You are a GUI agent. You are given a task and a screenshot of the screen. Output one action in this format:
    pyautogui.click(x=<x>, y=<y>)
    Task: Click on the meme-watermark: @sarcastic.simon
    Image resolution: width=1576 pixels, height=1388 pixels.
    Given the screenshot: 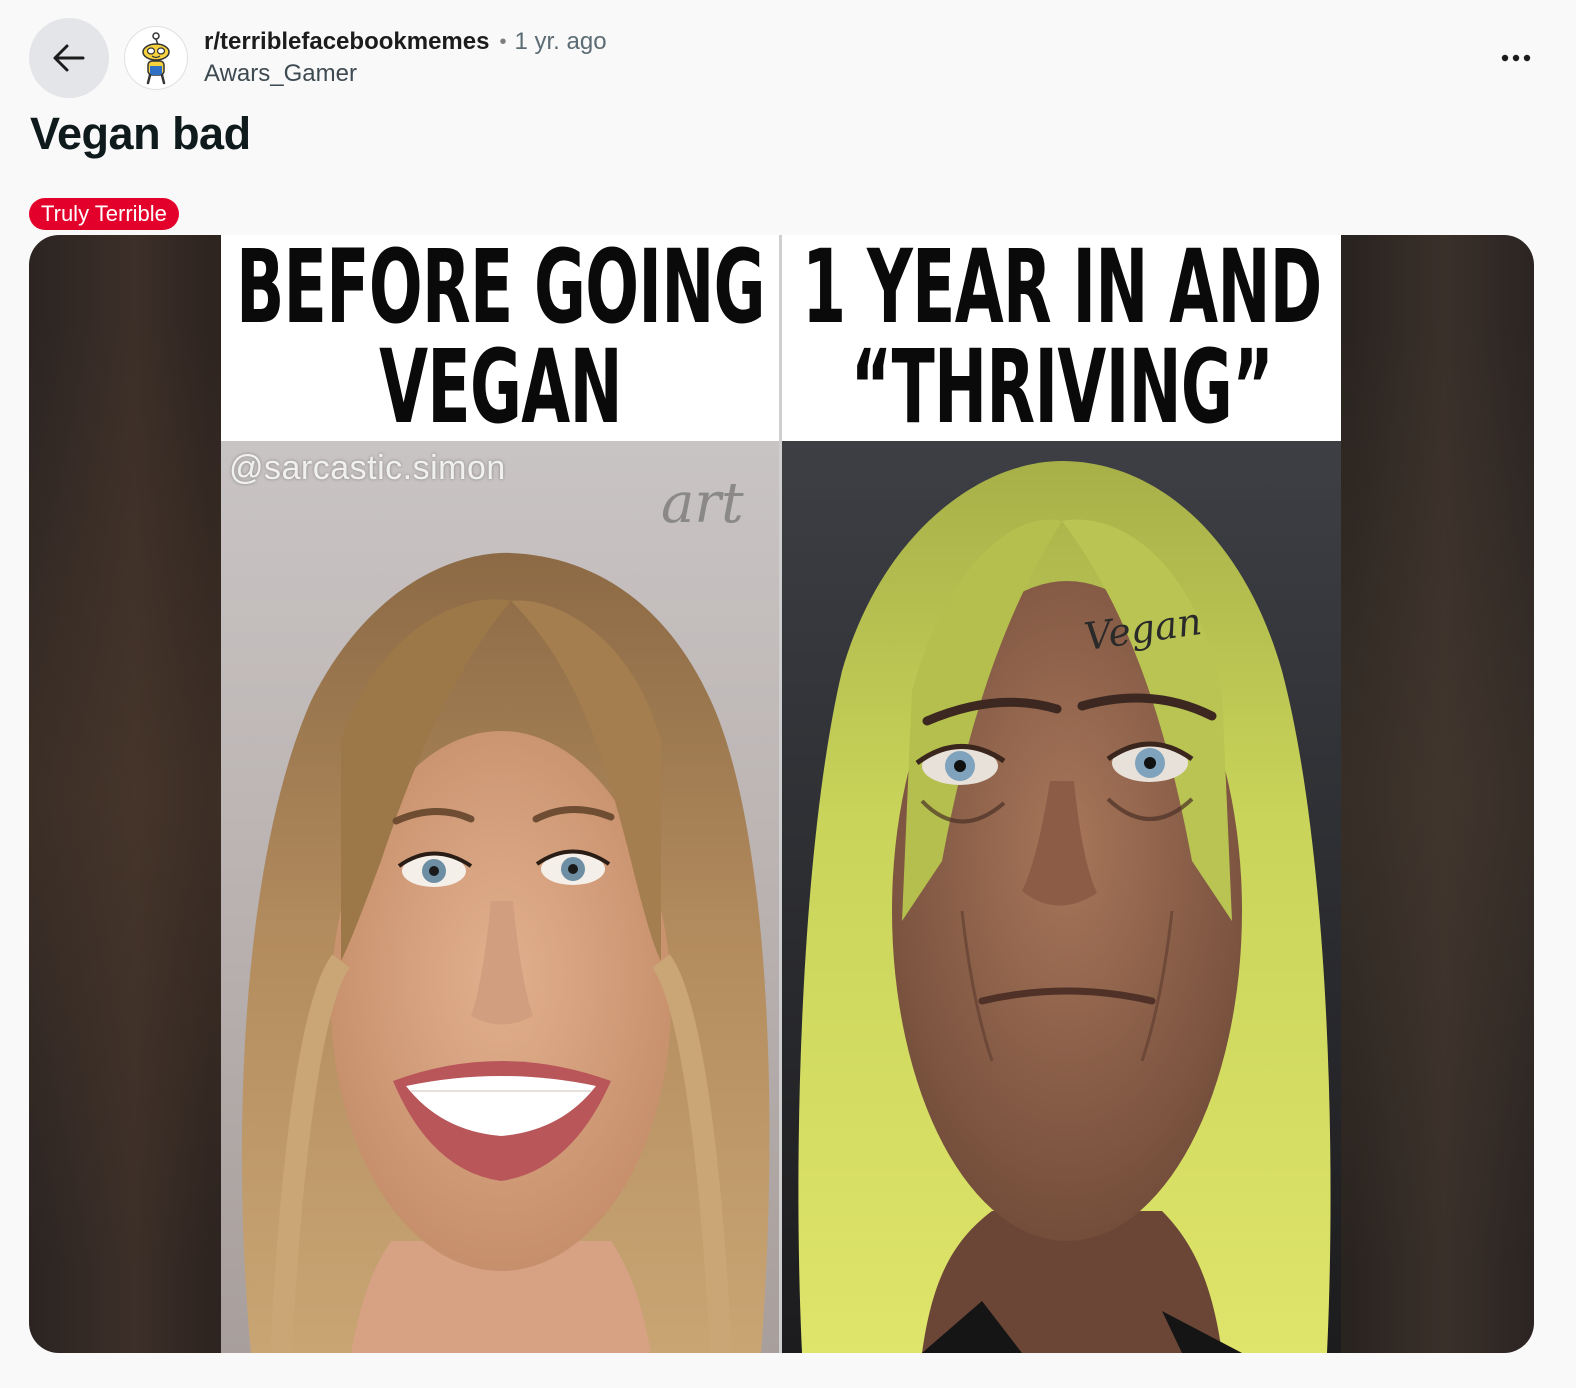 What is the action you would take?
    pyautogui.click(x=367, y=468)
    